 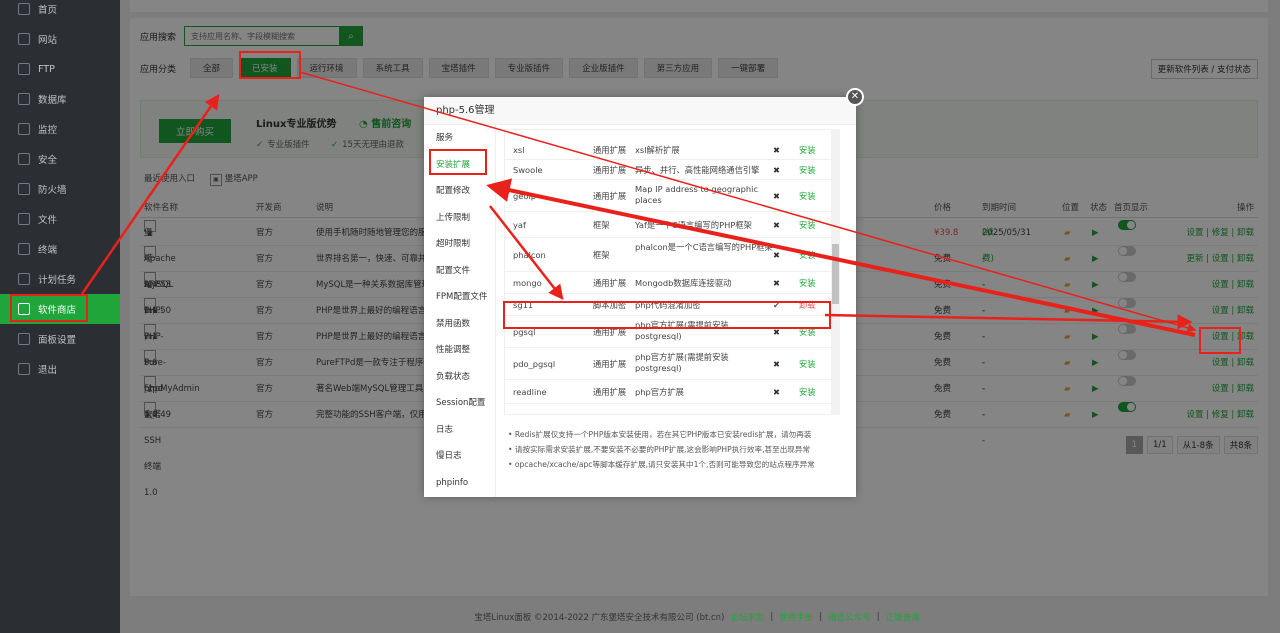 I want to click on extension-row: pdo_pgsql 通用扩展 php官方扩展(需提前安装postgresql) ✖ 安装, so click(x=668, y=364).